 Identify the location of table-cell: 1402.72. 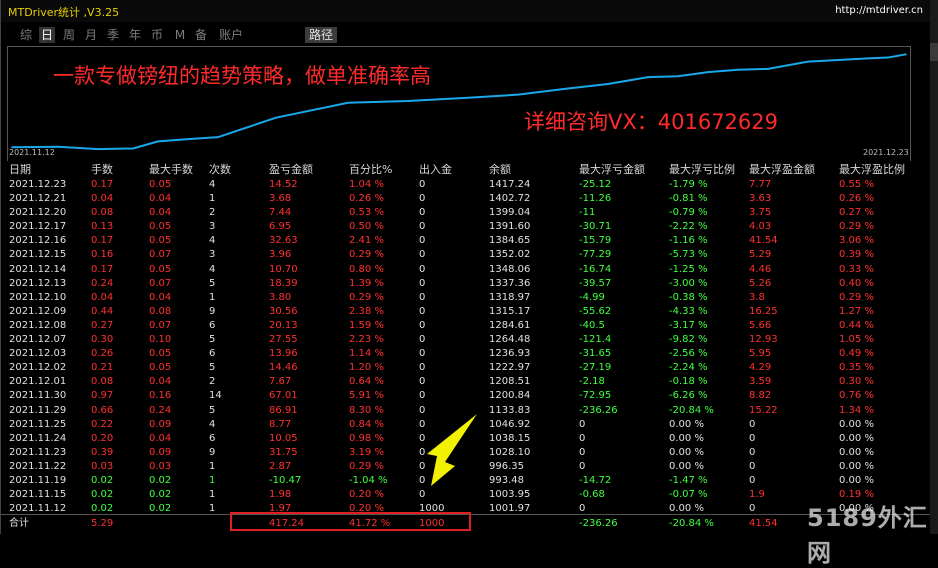
(510, 199).